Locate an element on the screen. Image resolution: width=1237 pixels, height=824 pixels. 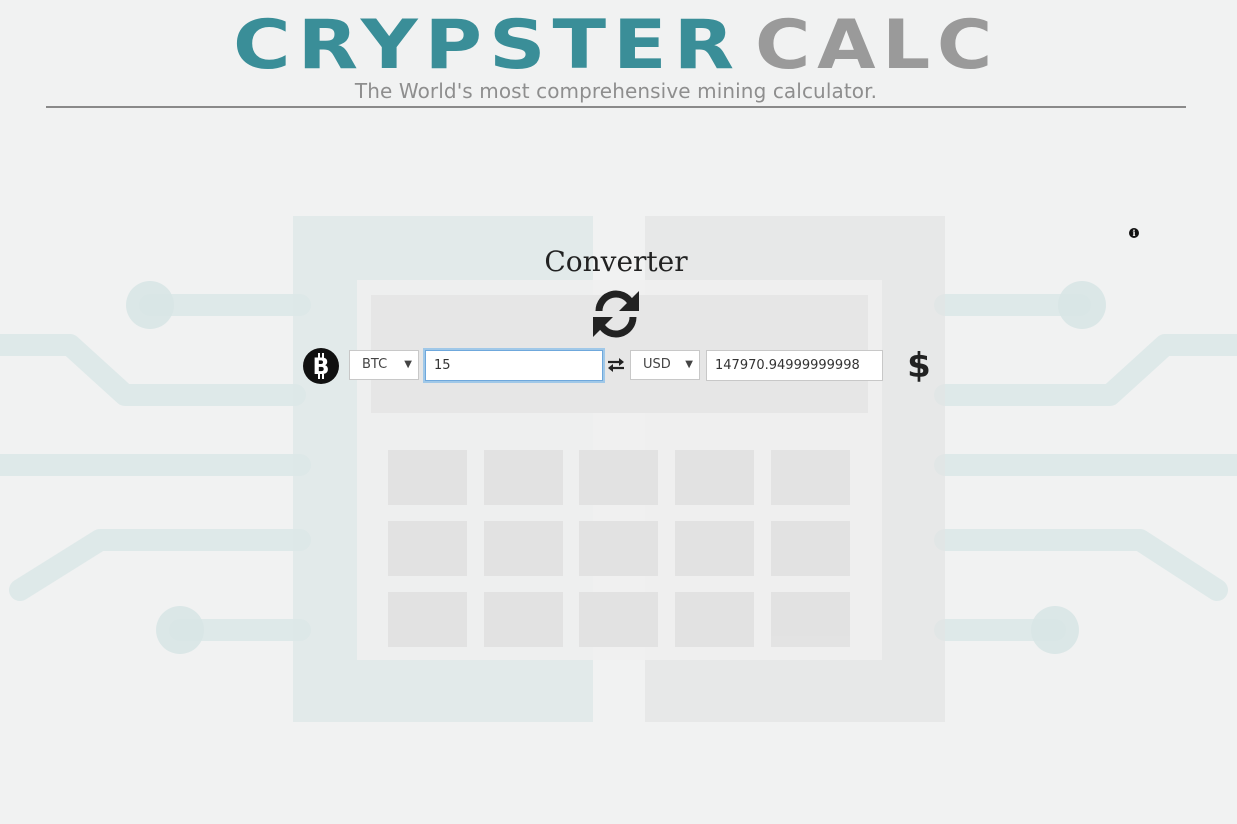
to-currency-value: USD is located at coordinates (657, 364).